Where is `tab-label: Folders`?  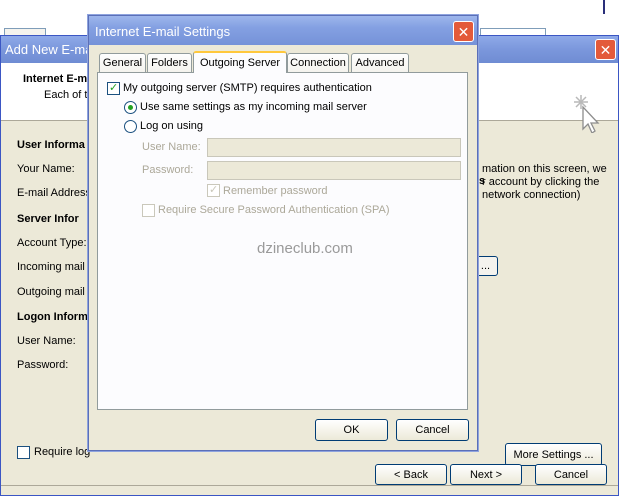 tab-label: Folders is located at coordinates (169, 63).